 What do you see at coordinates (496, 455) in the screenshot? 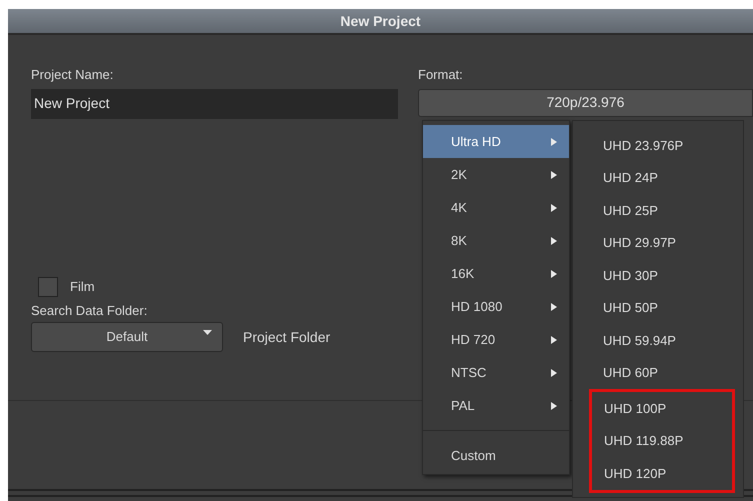
I see `menu-item: Custom` at bounding box center [496, 455].